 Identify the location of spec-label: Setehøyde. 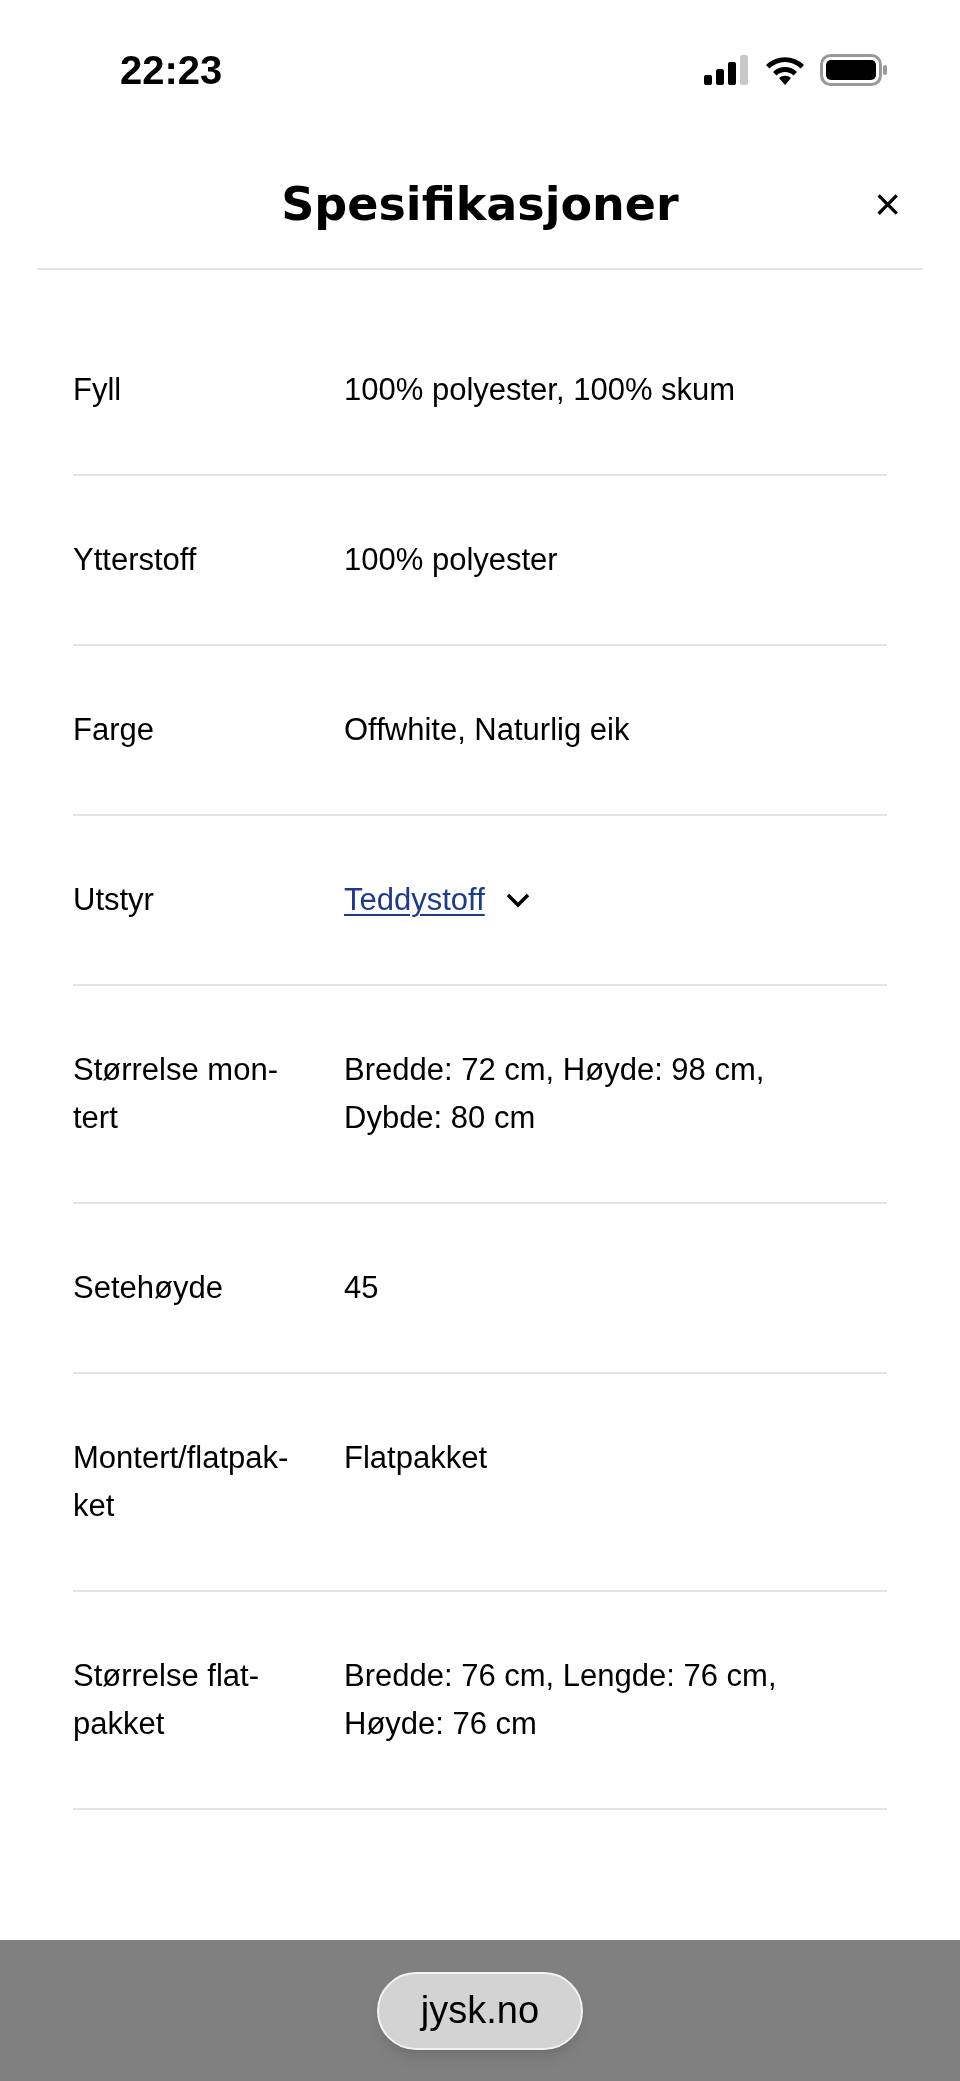
(148, 1288).